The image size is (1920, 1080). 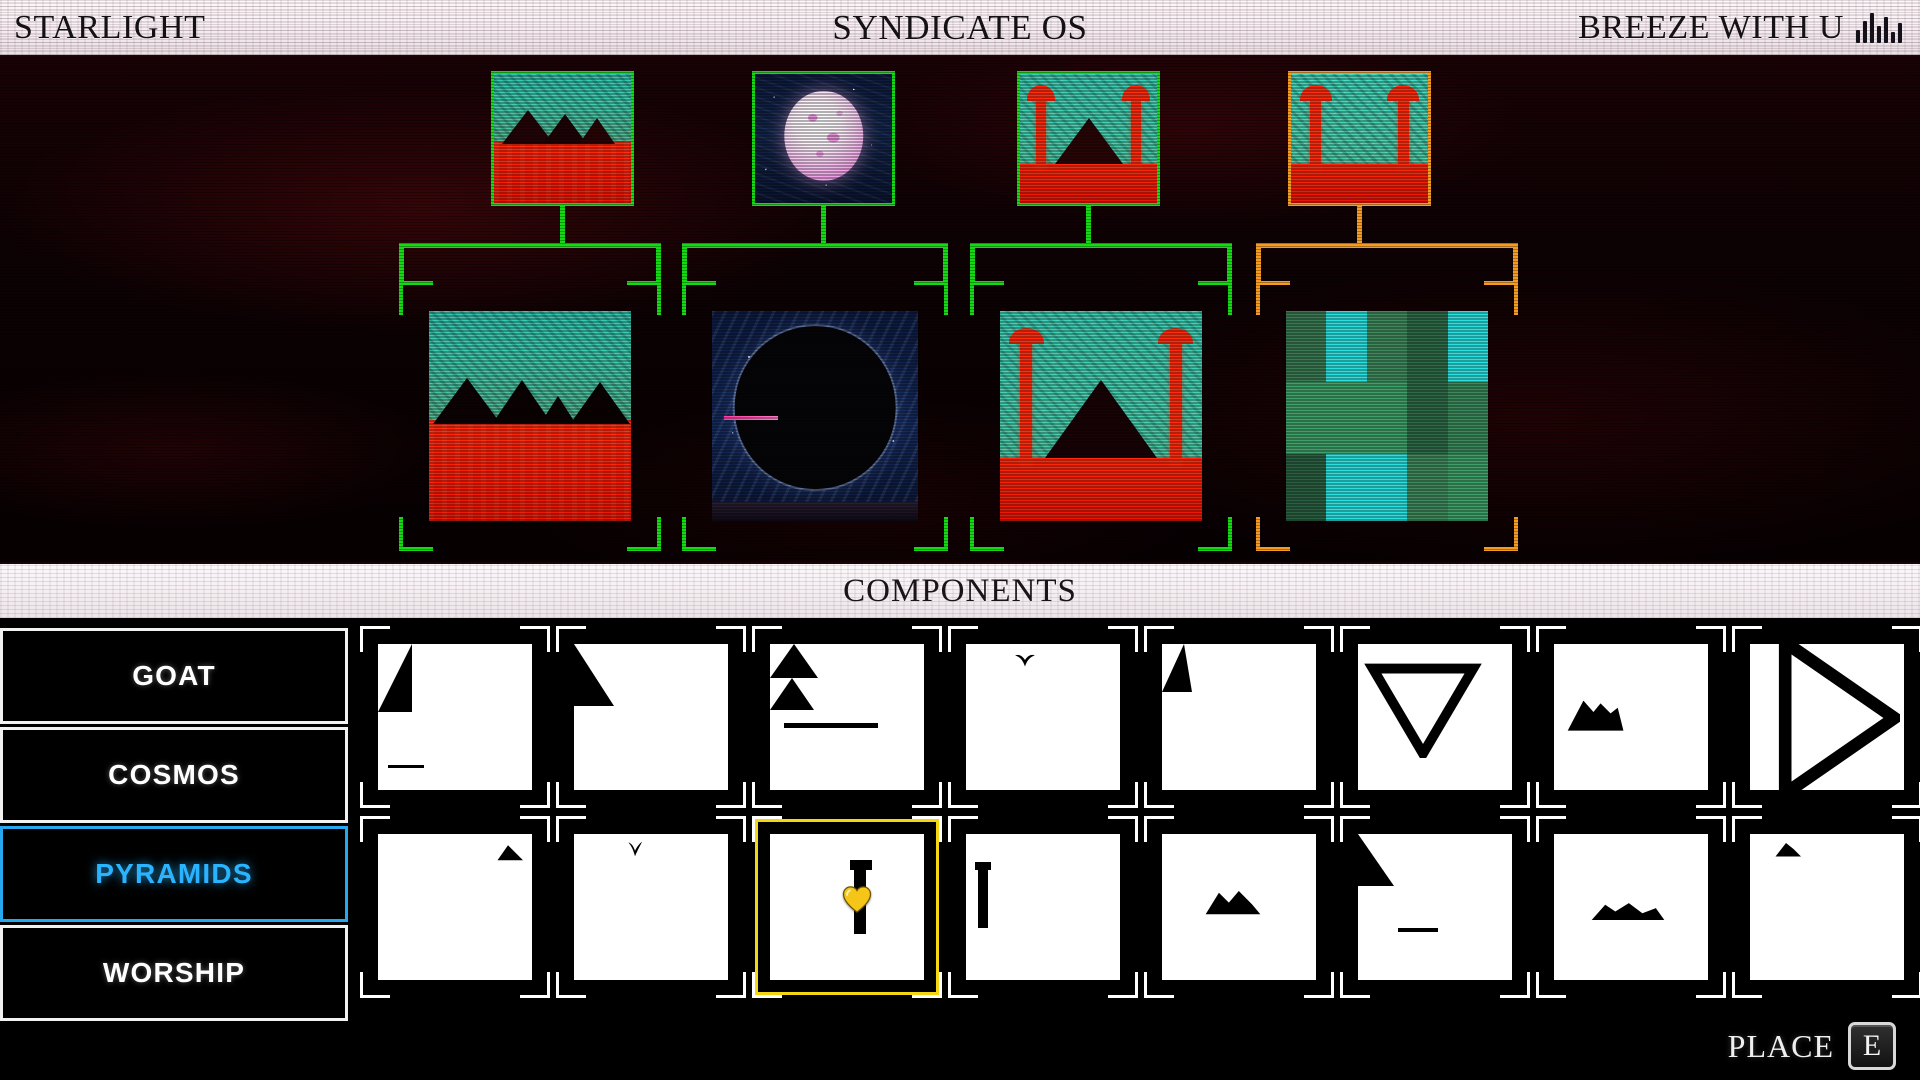 What do you see at coordinates (1628, 911) in the screenshot?
I see `shape-ridge-low` at bounding box center [1628, 911].